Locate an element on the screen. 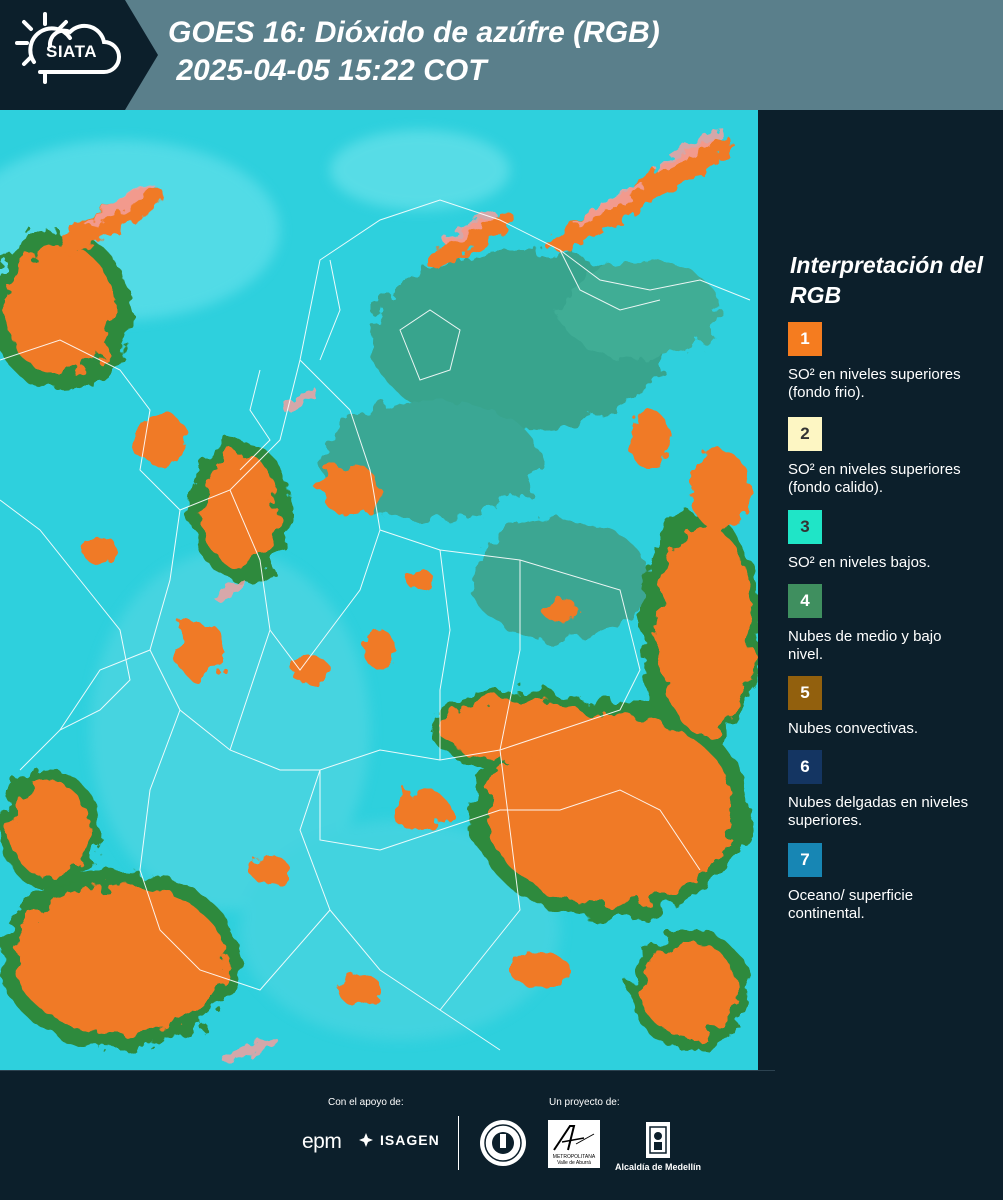 The width and height of the screenshot is (1003, 1200). legend-text-3: SO² en niveles bajos. is located at coordinates (859, 562).